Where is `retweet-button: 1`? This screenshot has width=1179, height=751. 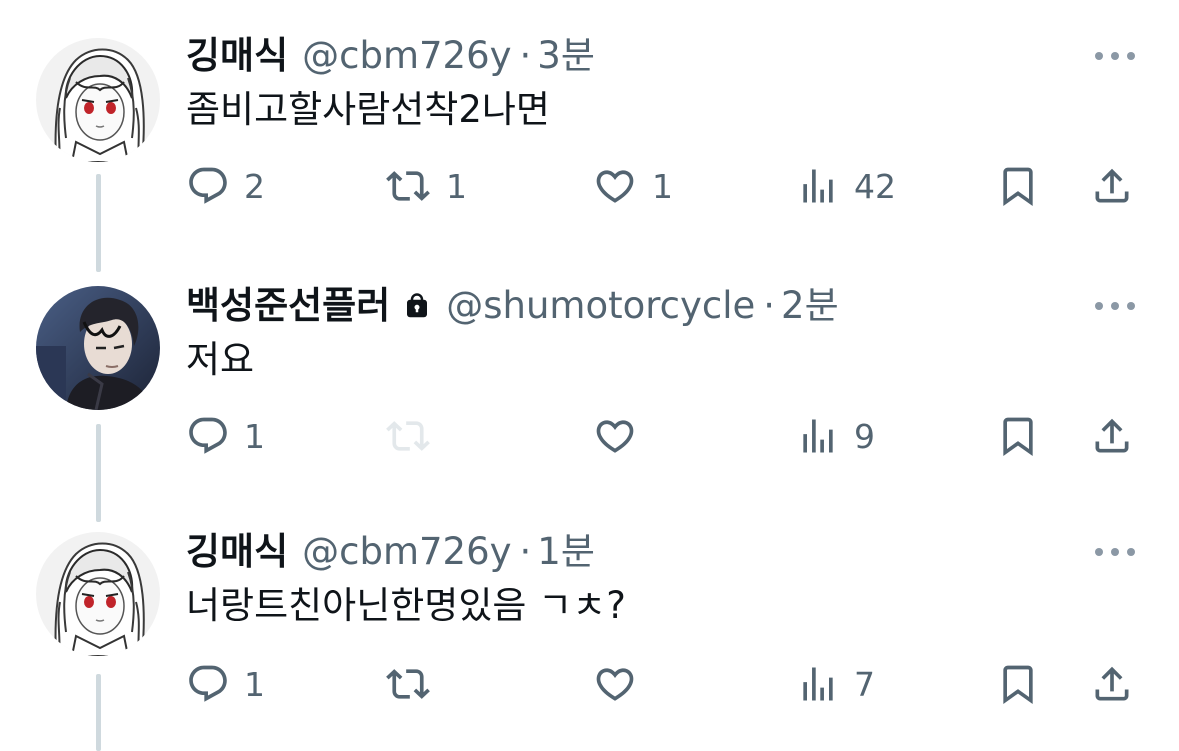
retweet-button: 1 is located at coordinates (425, 186).